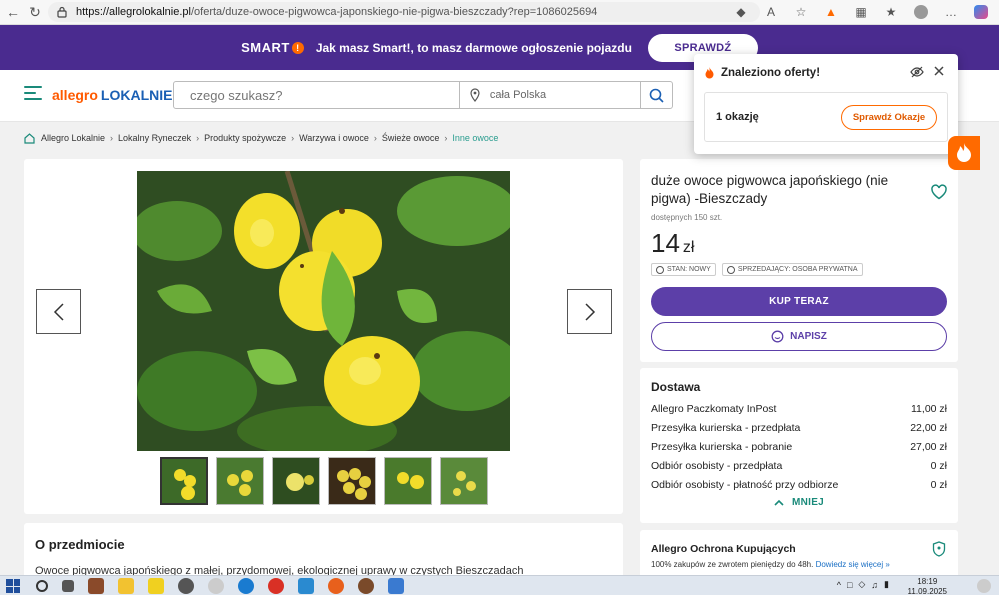 The width and height of the screenshot is (999, 595). Describe the element at coordinates (792, 269) in the screenshot. I see `seller-type-badge: SPRZEDAJĄCY: OSOBA PRYWATNA` at that location.